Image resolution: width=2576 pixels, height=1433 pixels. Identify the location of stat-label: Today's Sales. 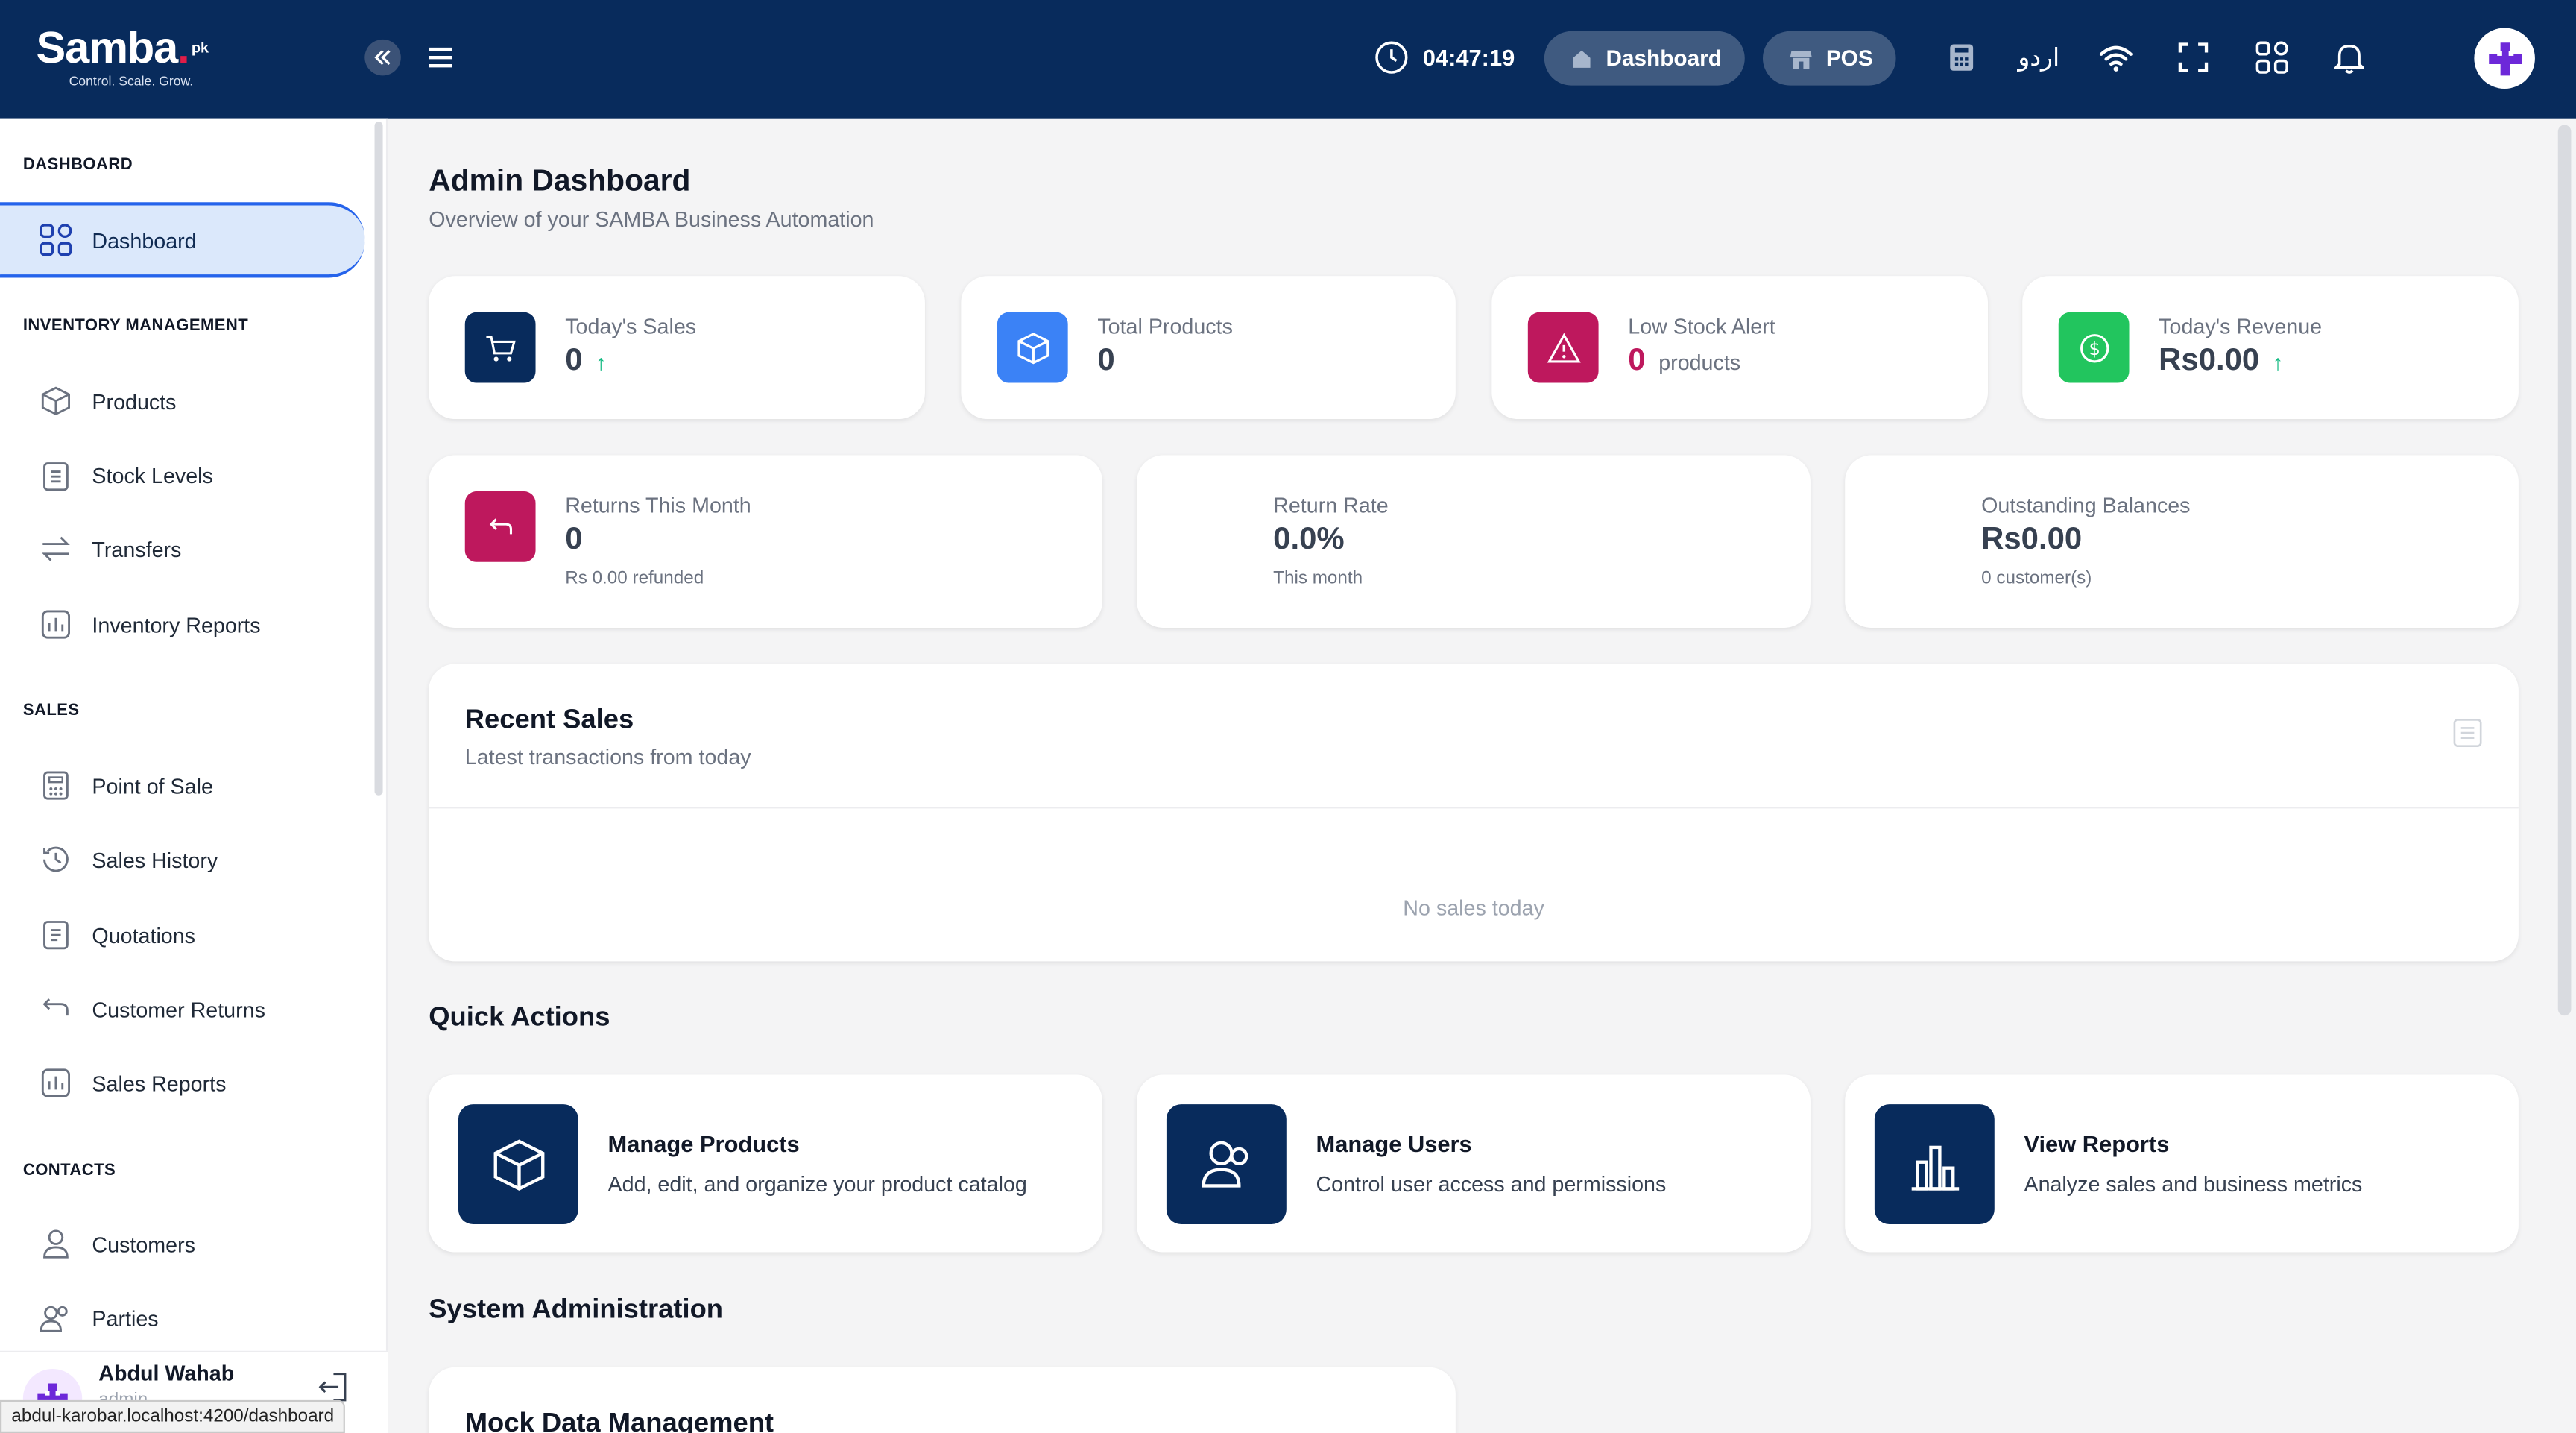
(631, 326).